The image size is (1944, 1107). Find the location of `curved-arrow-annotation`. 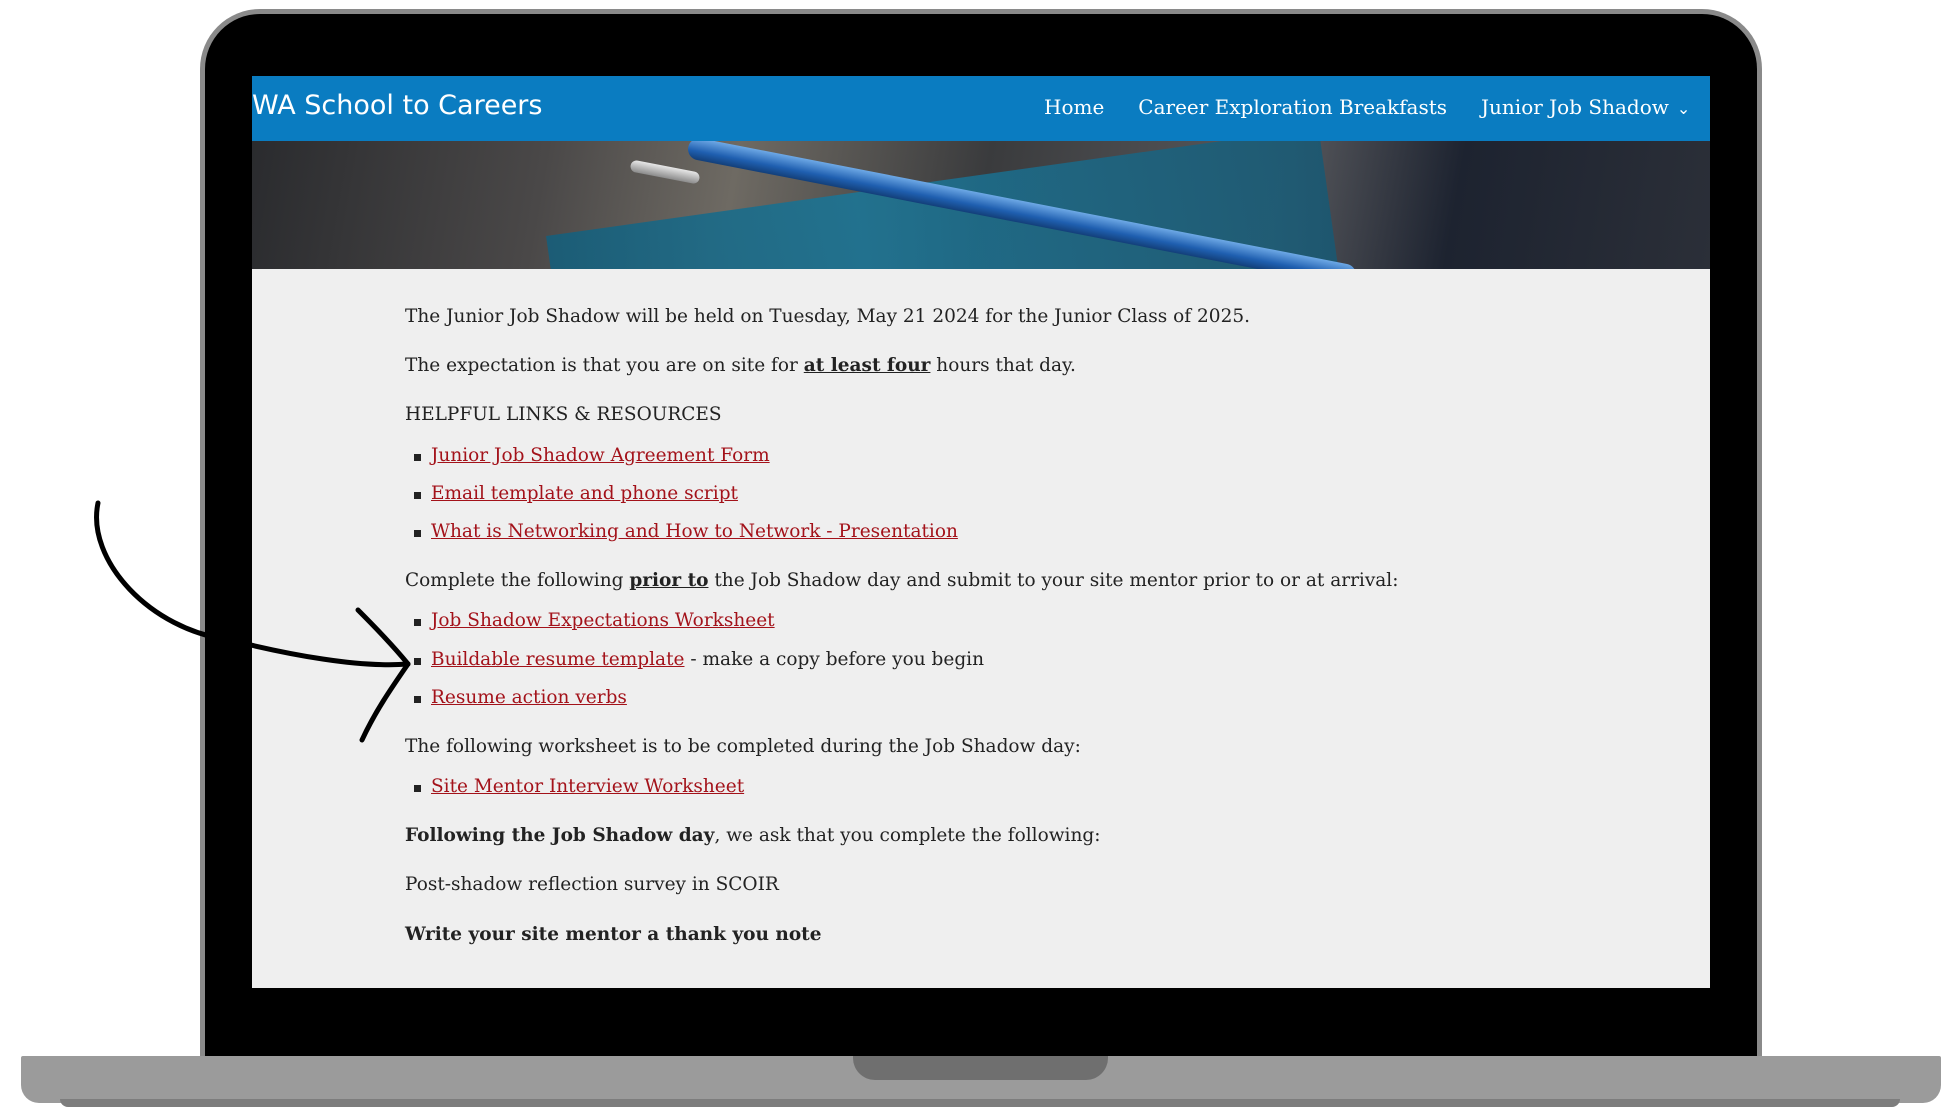

curved-arrow-annotation is located at coordinates (252, 621).